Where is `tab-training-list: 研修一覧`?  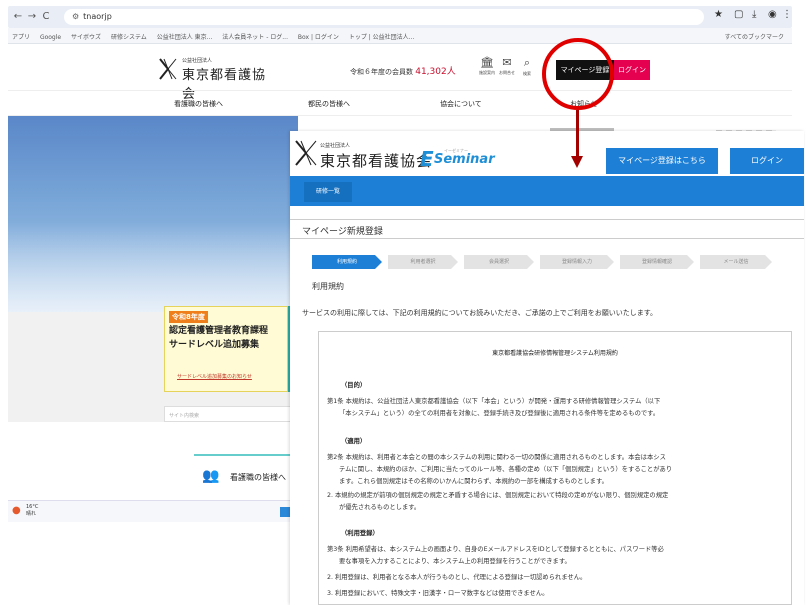 tab-training-list: 研修一覧 is located at coordinates (328, 192).